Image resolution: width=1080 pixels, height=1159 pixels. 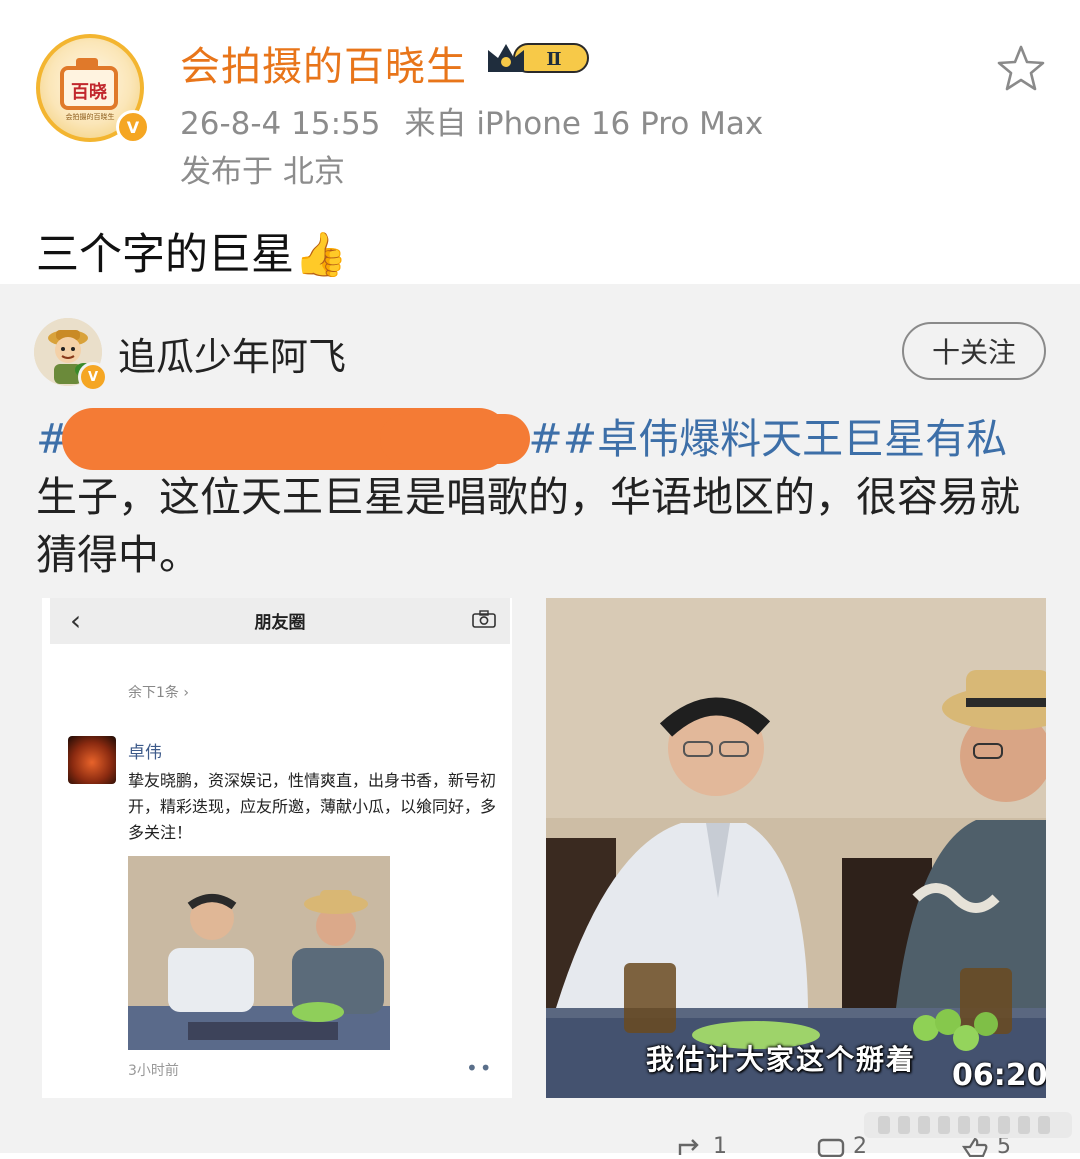 I want to click on repost-count: 1, so click(x=720, y=1146).